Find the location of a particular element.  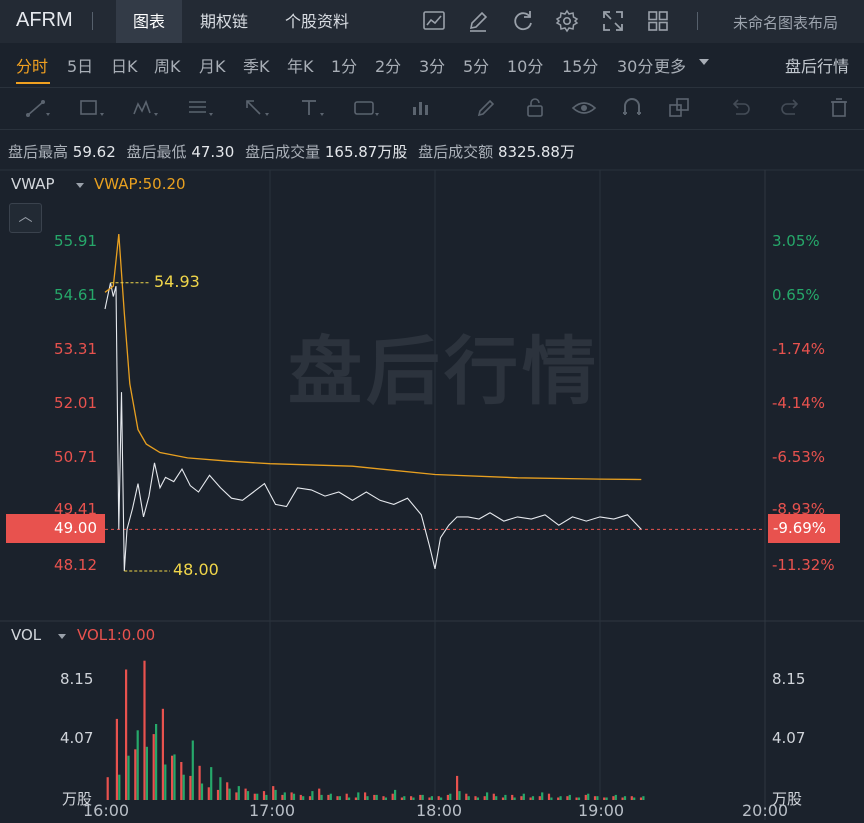

price-tick: 55.91 is located at coordinates (75, 241).